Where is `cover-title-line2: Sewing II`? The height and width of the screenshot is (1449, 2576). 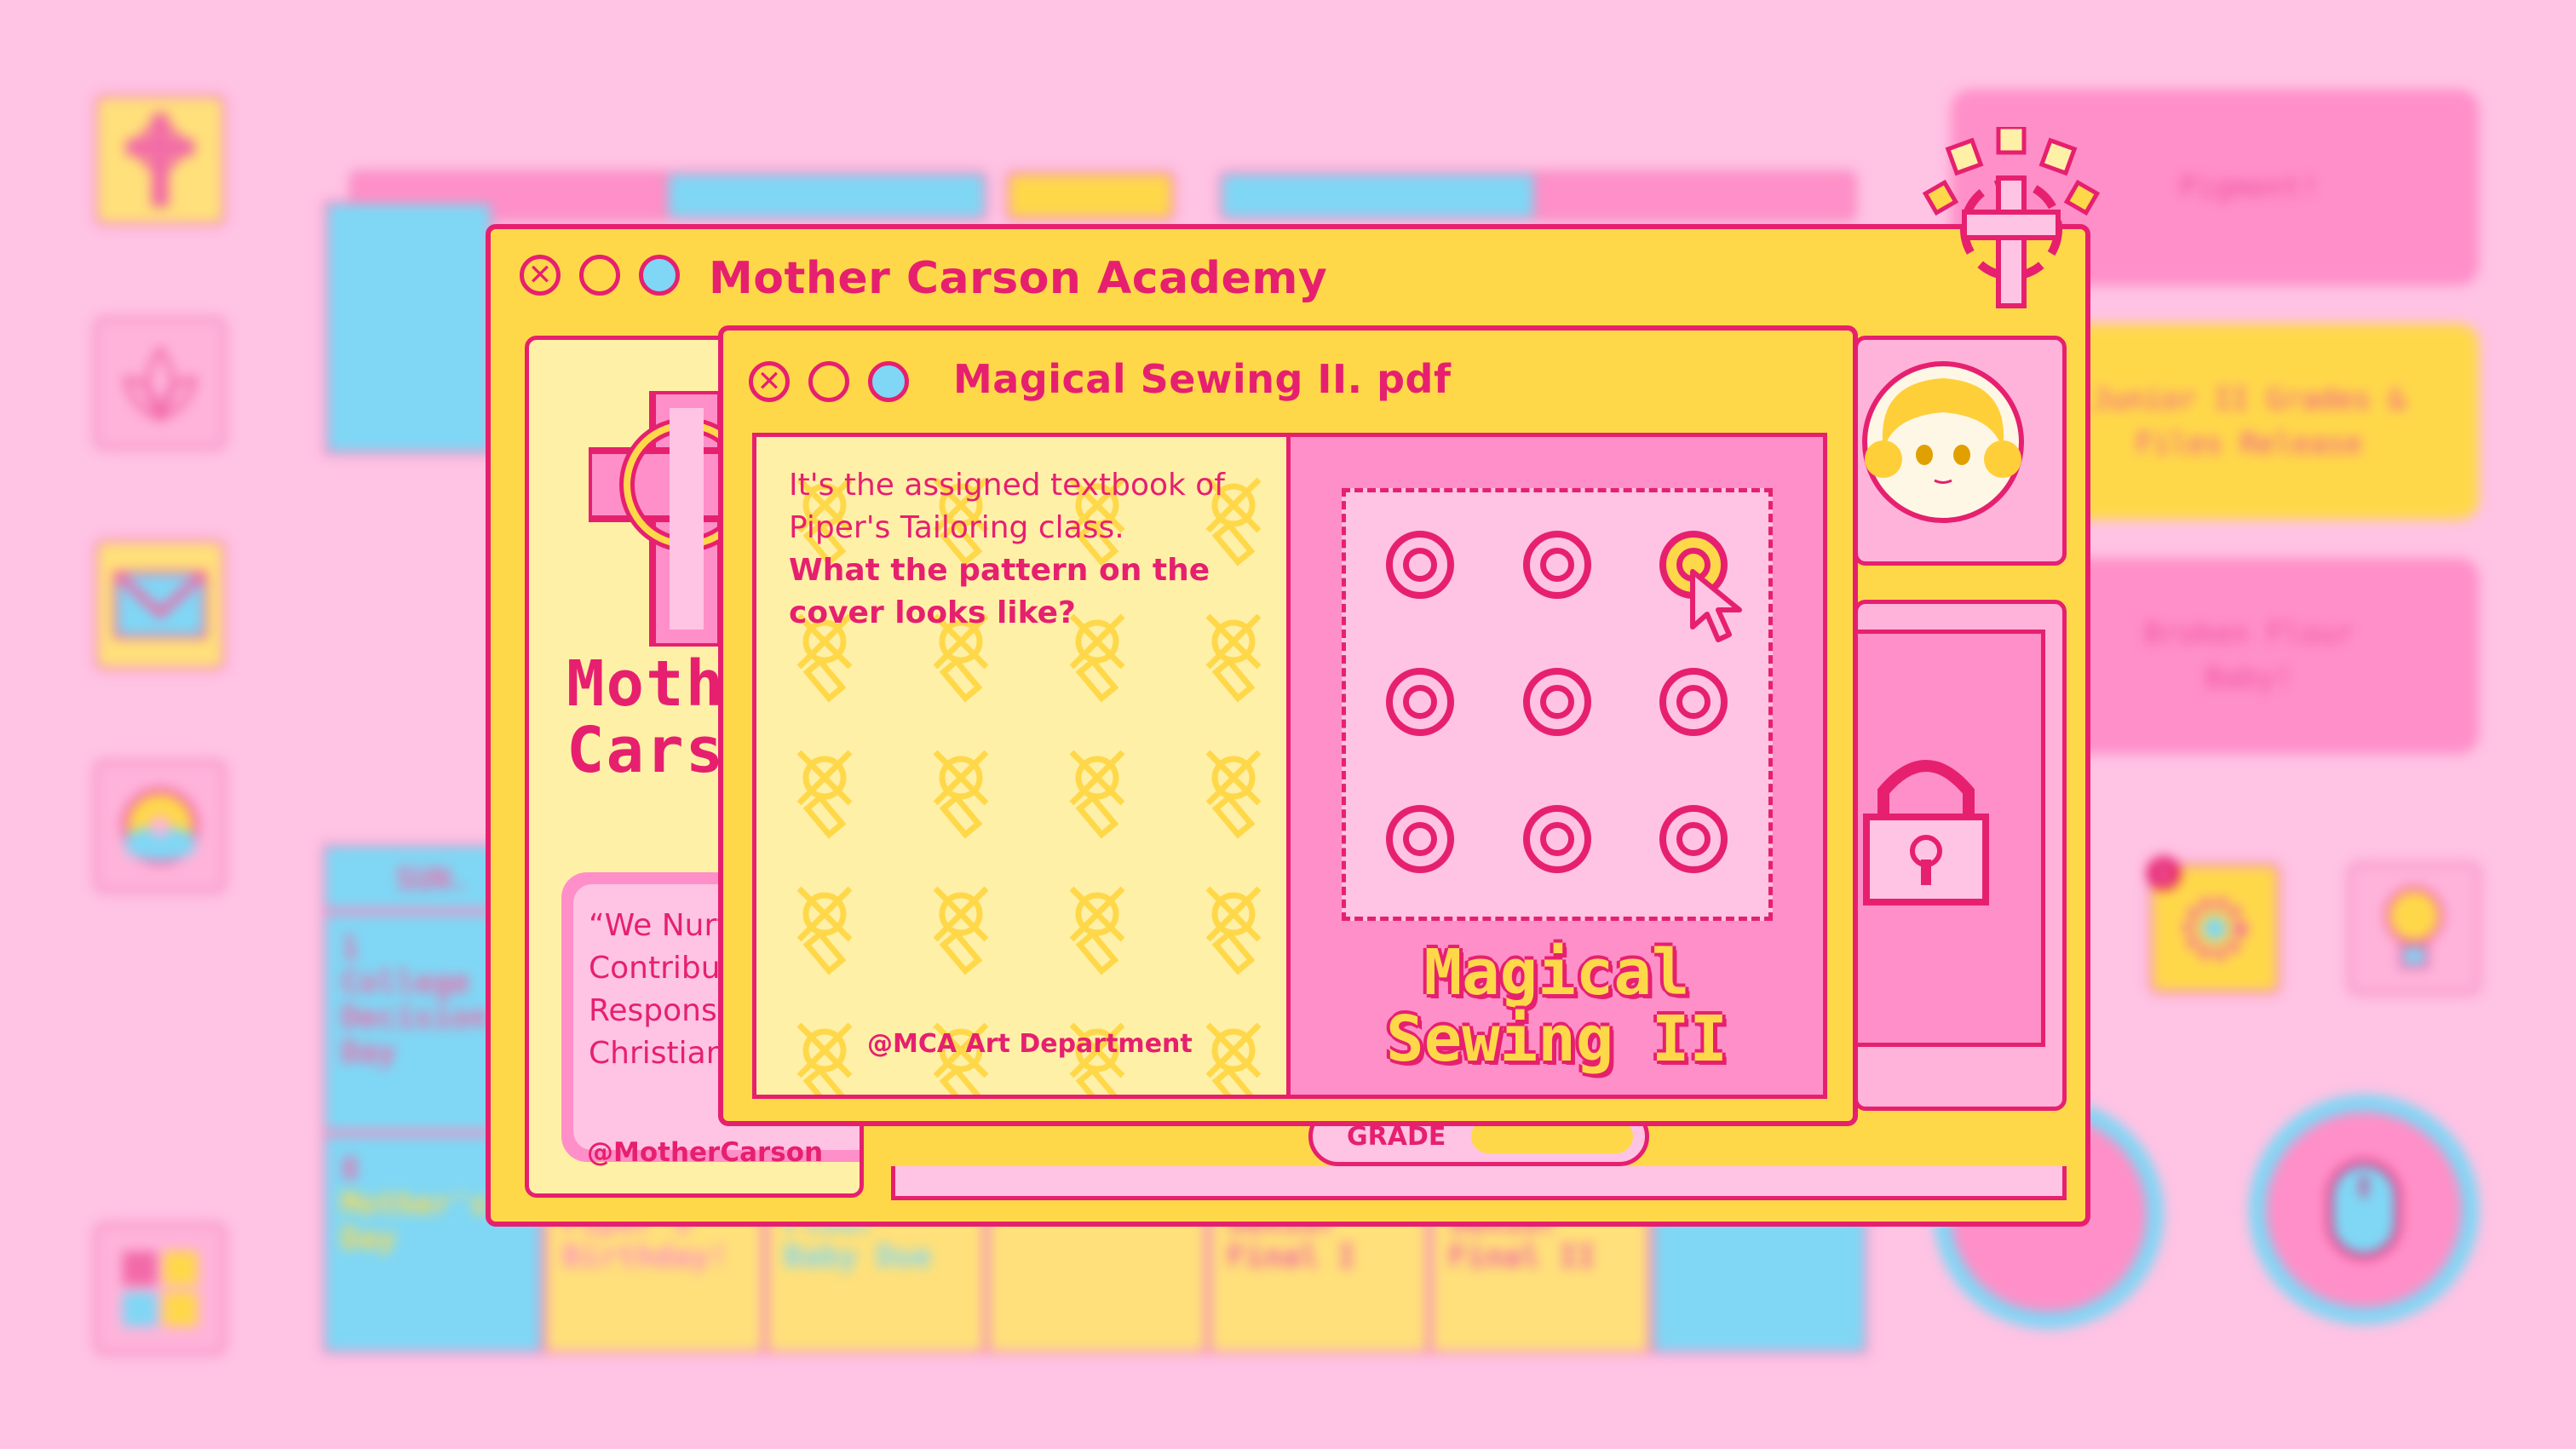
cover-title-line2: Sewing II is located at coordinates (1557, 1039).